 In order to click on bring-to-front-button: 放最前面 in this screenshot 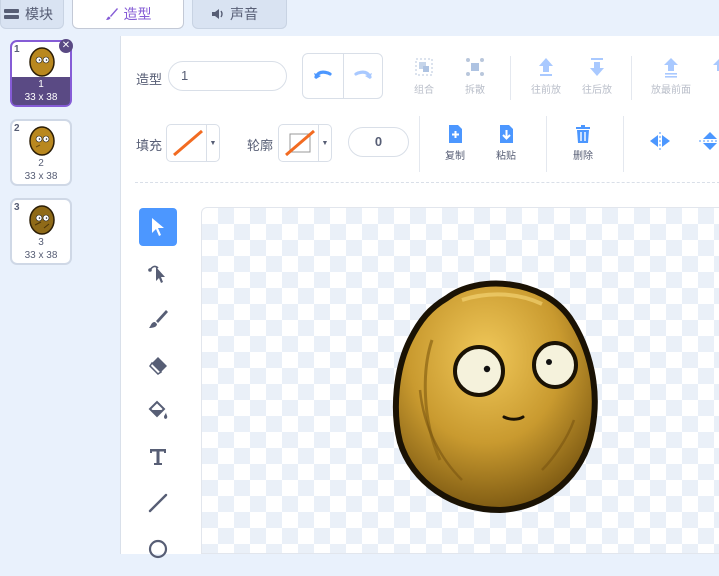, I will do `click(671, 76)`.